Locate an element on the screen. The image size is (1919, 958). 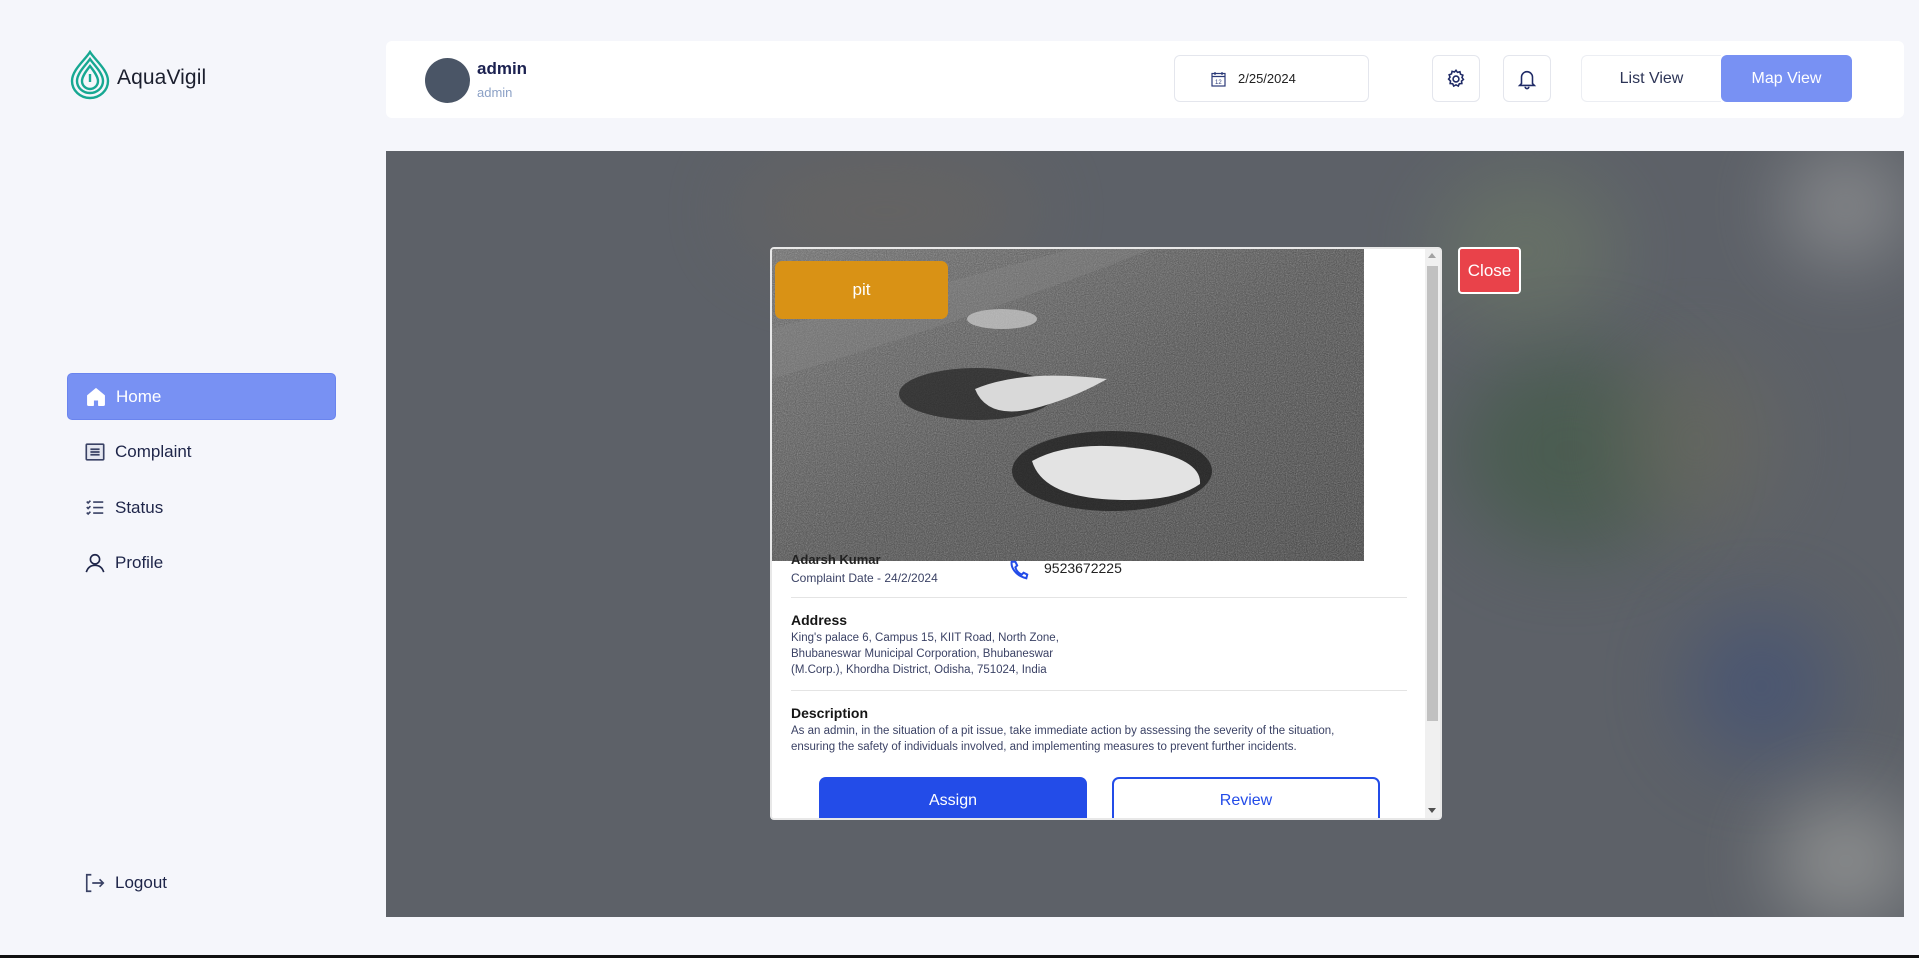
user-icon is located at coordinates (95, 563).